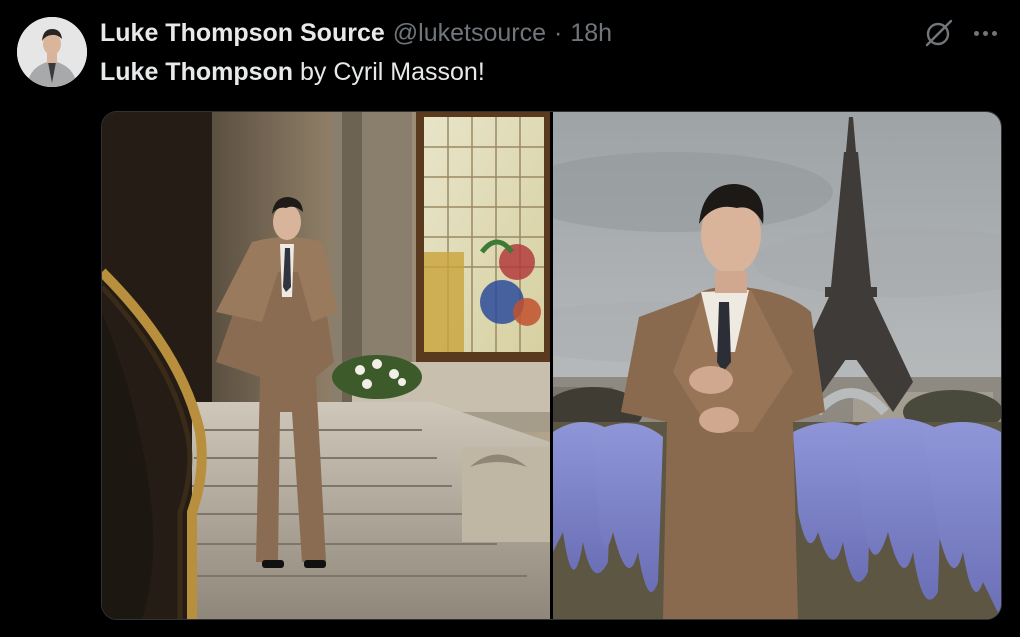 The height and width of the screenshot is (637, 1020). I want to click on tweet-header: Luke Thompson Source @luketsource · 18h, so click(510, 33).